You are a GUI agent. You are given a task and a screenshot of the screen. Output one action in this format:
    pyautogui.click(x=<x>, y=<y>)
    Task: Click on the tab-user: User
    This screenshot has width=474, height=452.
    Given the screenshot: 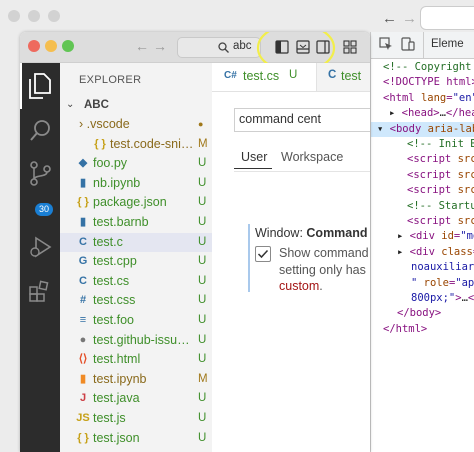 What is the action you would take?
    pyautogui.click(x=254, y=157)
    